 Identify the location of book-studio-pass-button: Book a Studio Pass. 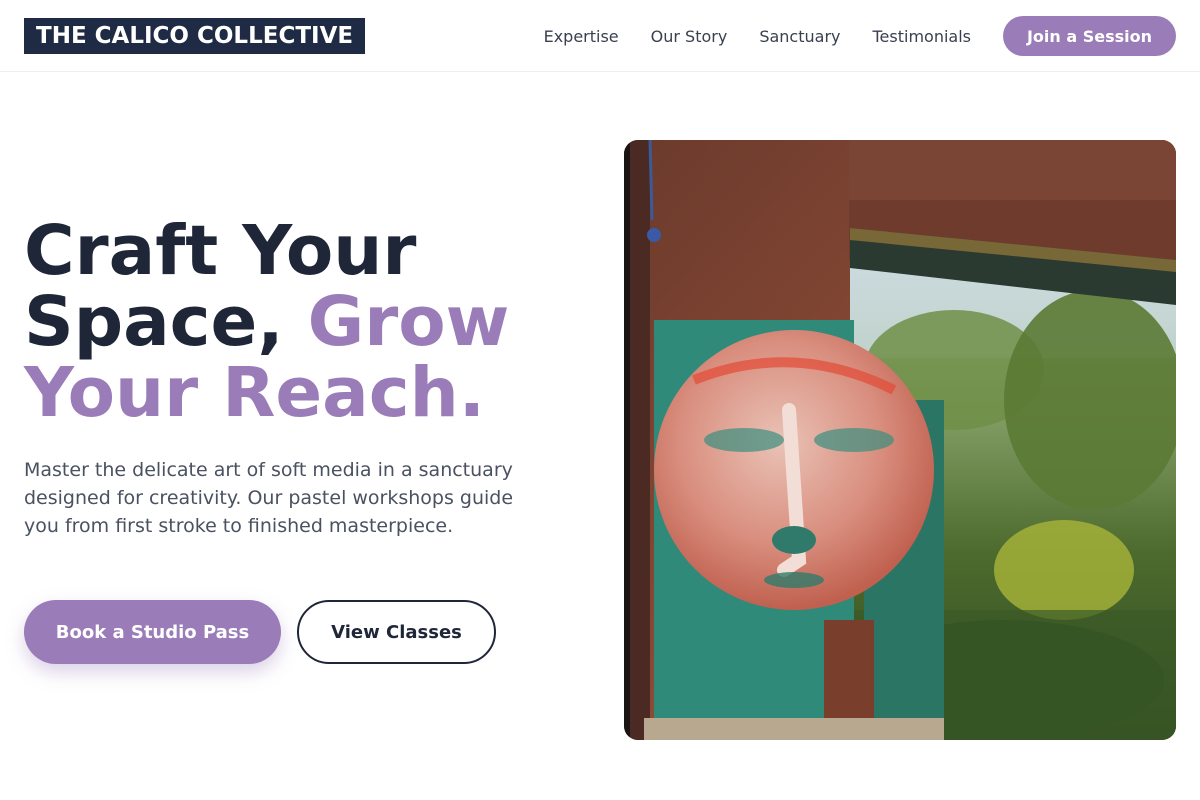
(152, 632).